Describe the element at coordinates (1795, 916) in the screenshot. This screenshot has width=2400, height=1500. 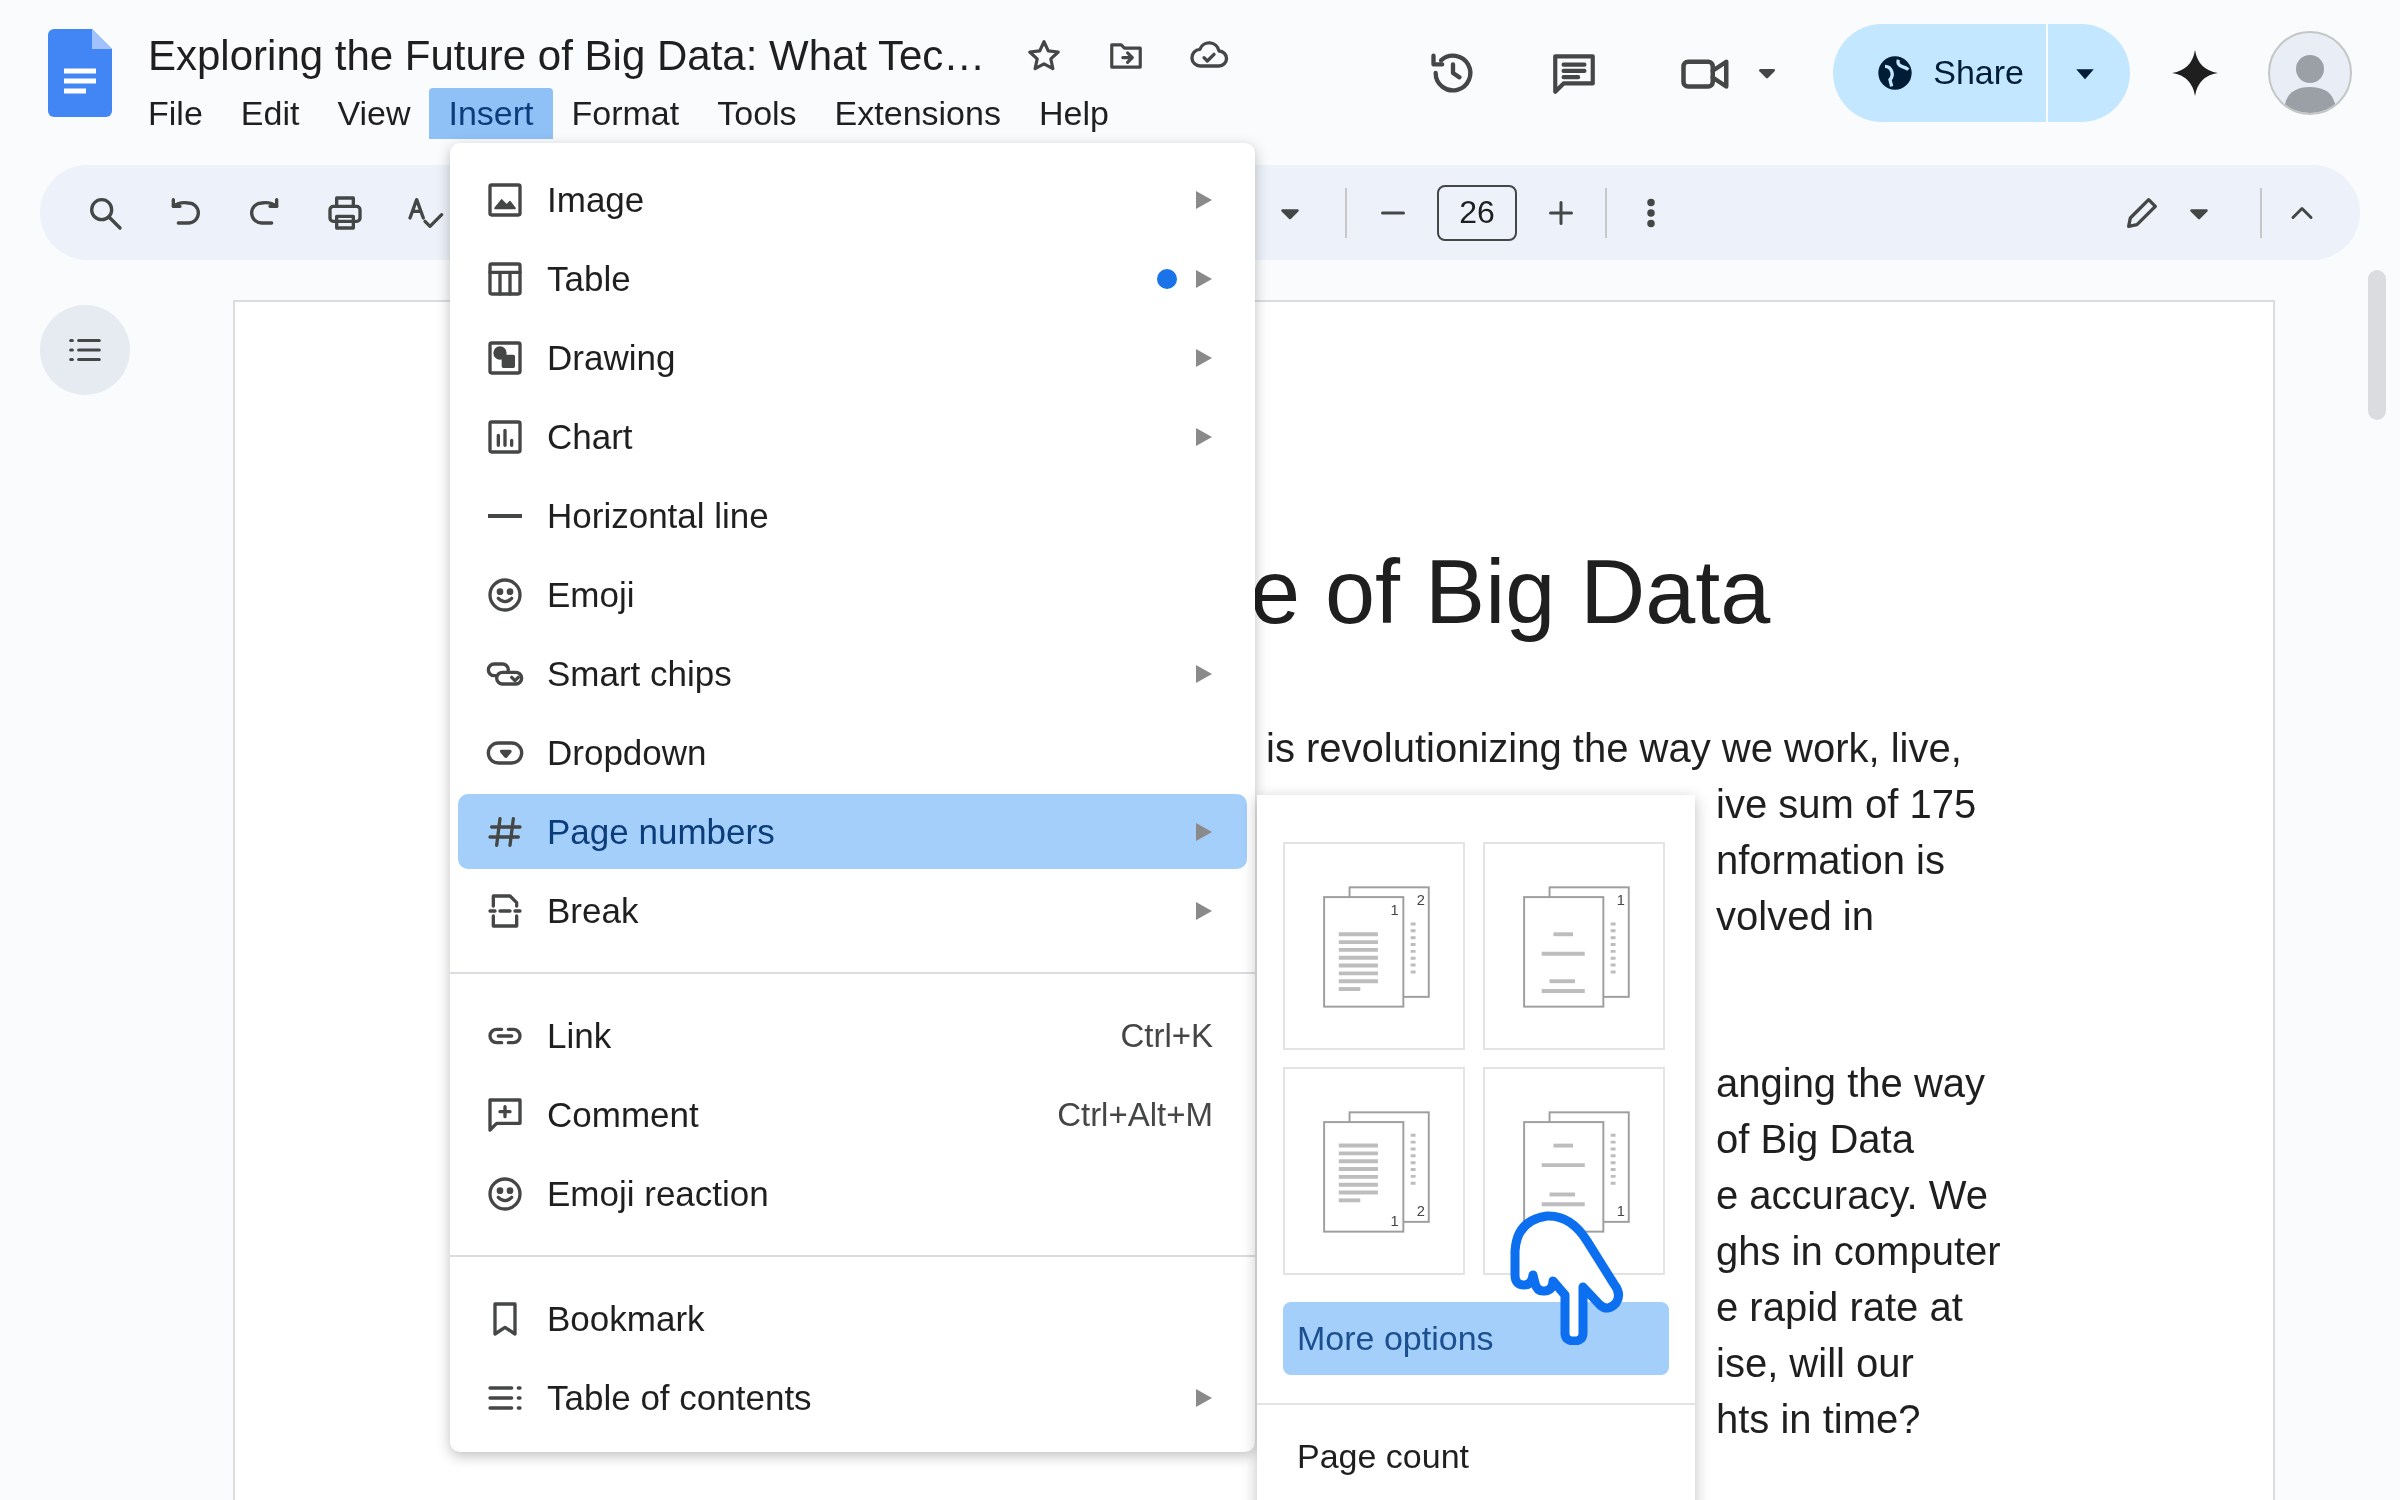
I see `body-text-line: volved in` at that location.